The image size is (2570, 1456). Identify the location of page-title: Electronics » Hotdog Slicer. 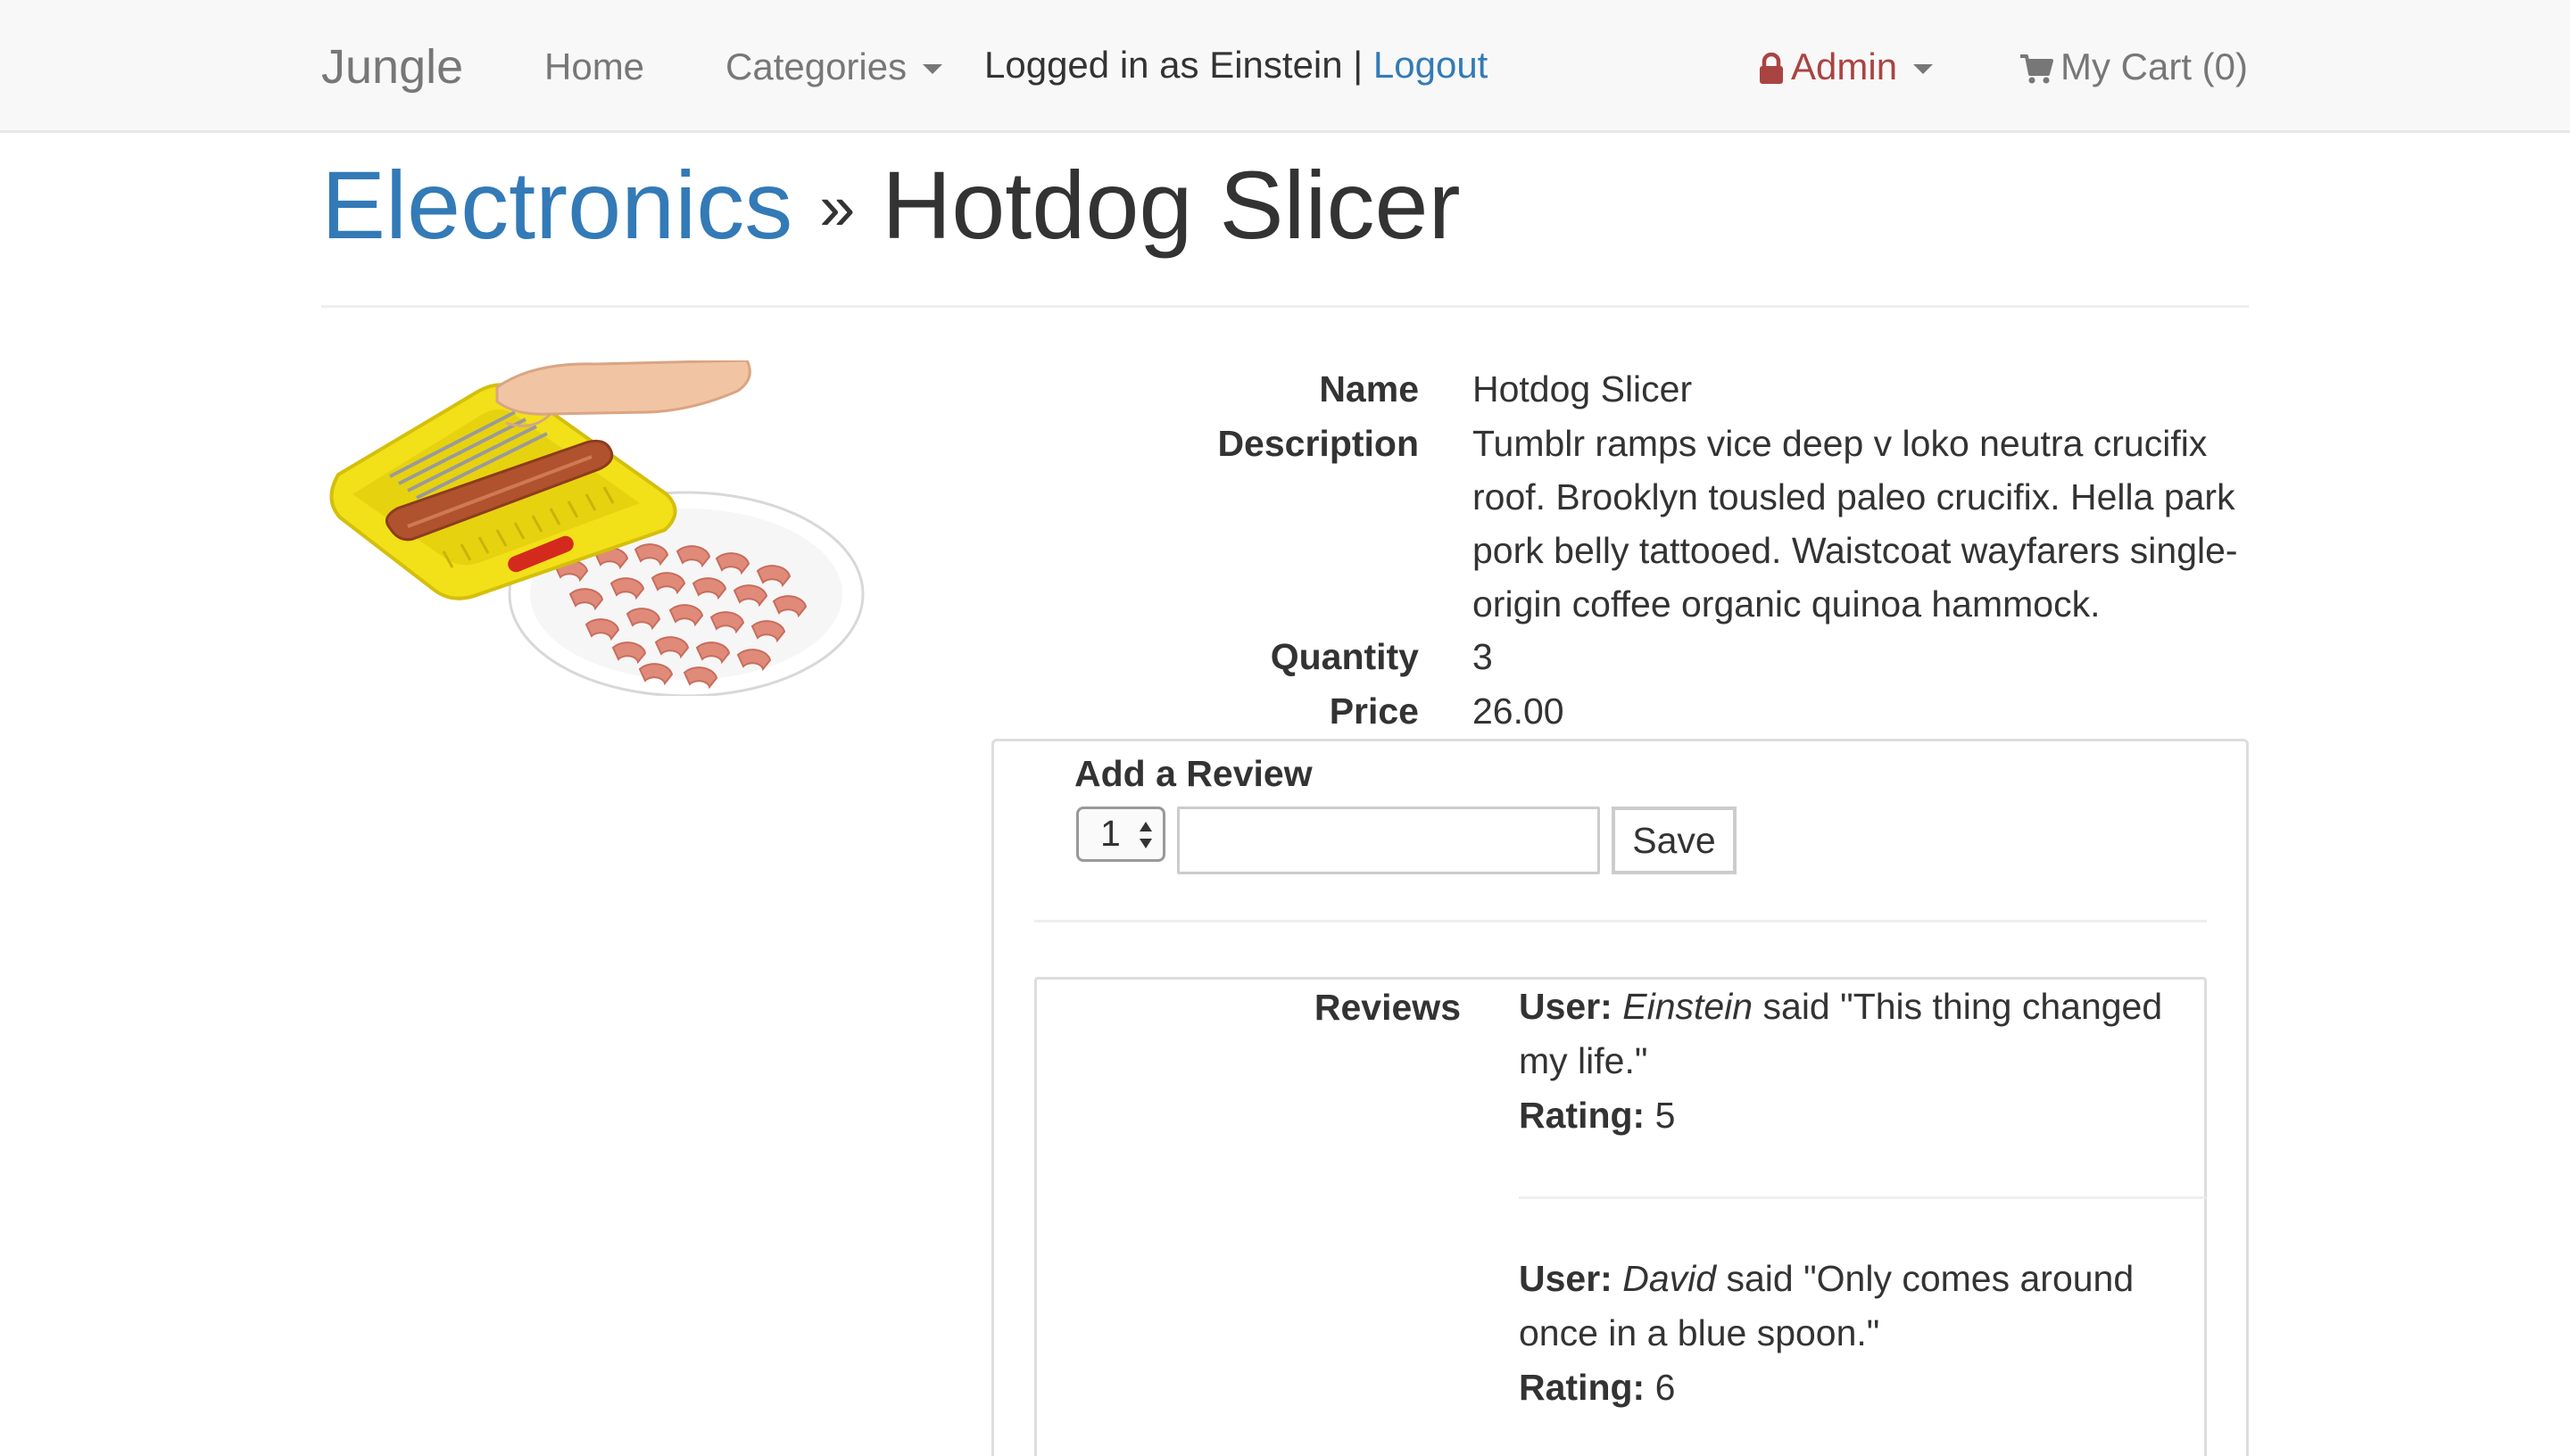
(1285, 206).